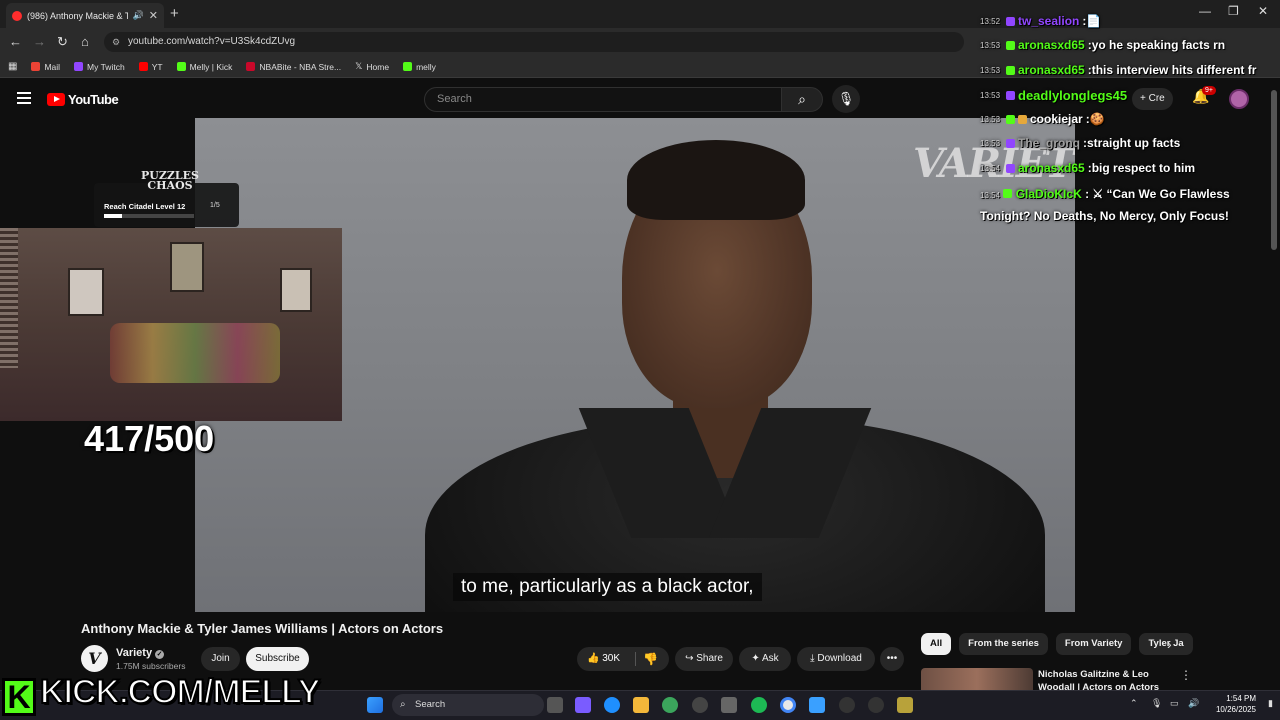 The image size is (1280, 720). Describe the element at coordinates (150, 67) in the screenshot. I see `bookmark-yt: YT` at that location.